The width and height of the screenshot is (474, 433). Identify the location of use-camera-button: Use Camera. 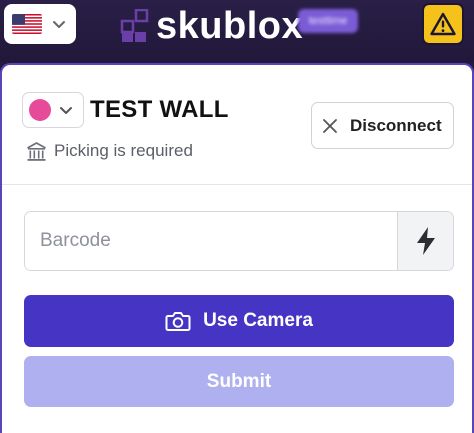
(239, 321).